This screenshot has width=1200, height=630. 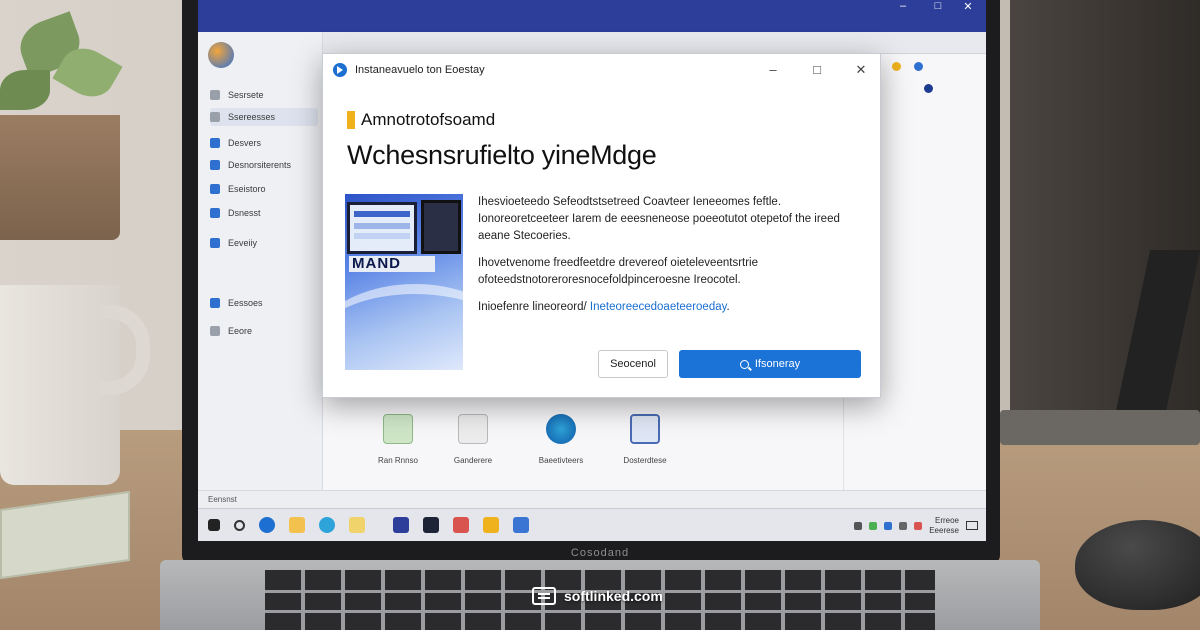 I want to click on sidebar-item: Desnorsiterents, so click(x=264, y=165).